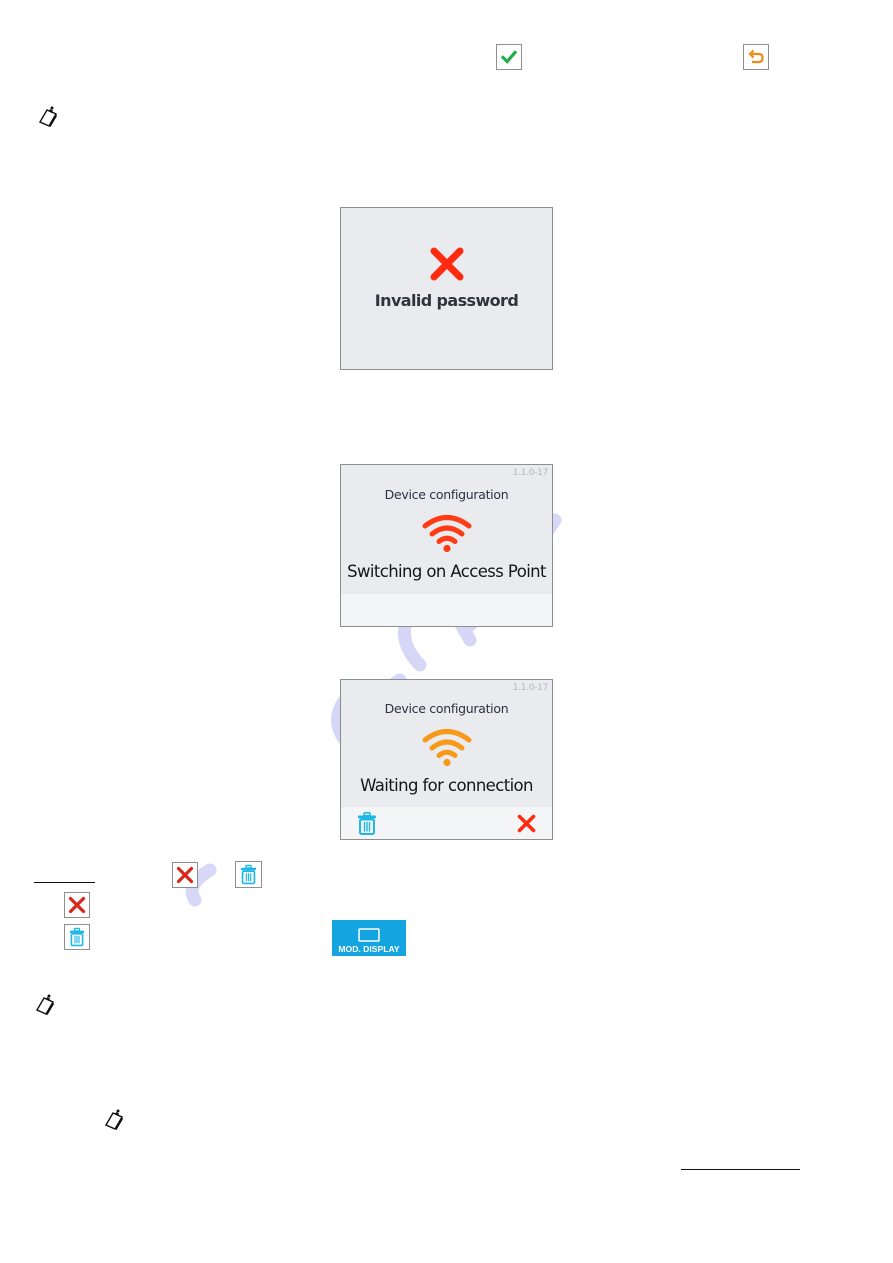  What do you see at coordinates (740, 1169) in the screenshot?
I see `footer-underline` at bounding box center [740, 1169].